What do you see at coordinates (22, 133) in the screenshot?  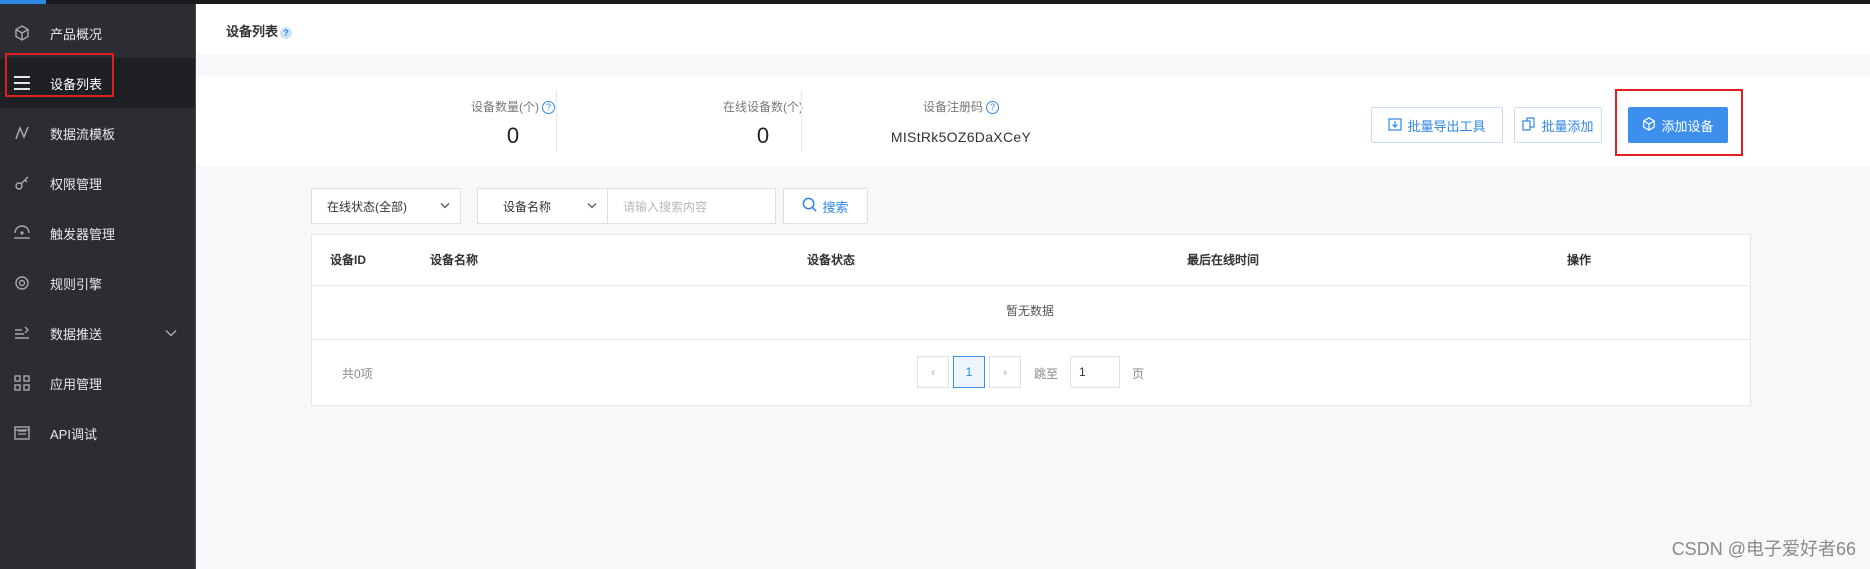 I see `dataflow-icon` at bounding box center [22, 133].